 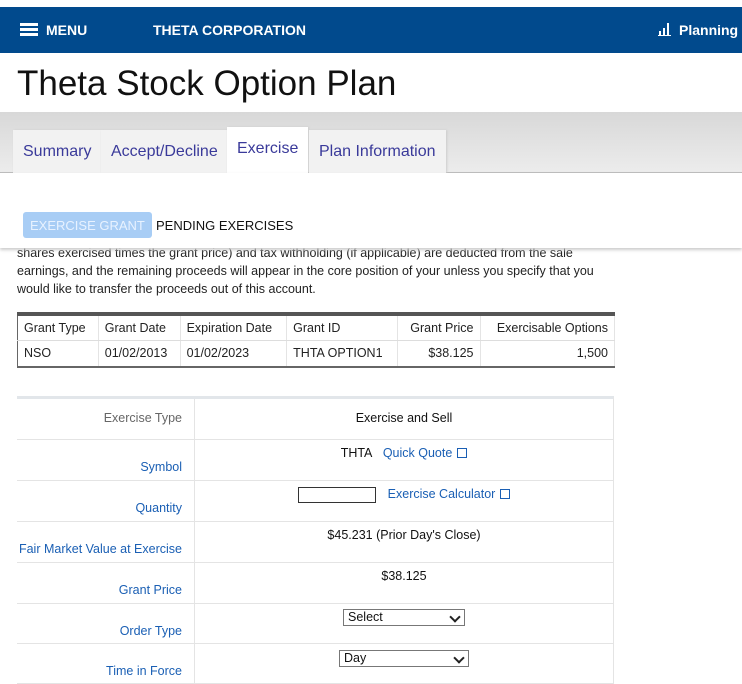 What do you see at coordinates (404, 658) in the screenshot?
I see `time-in-force-select: Day` at bounding box center [404, 658].